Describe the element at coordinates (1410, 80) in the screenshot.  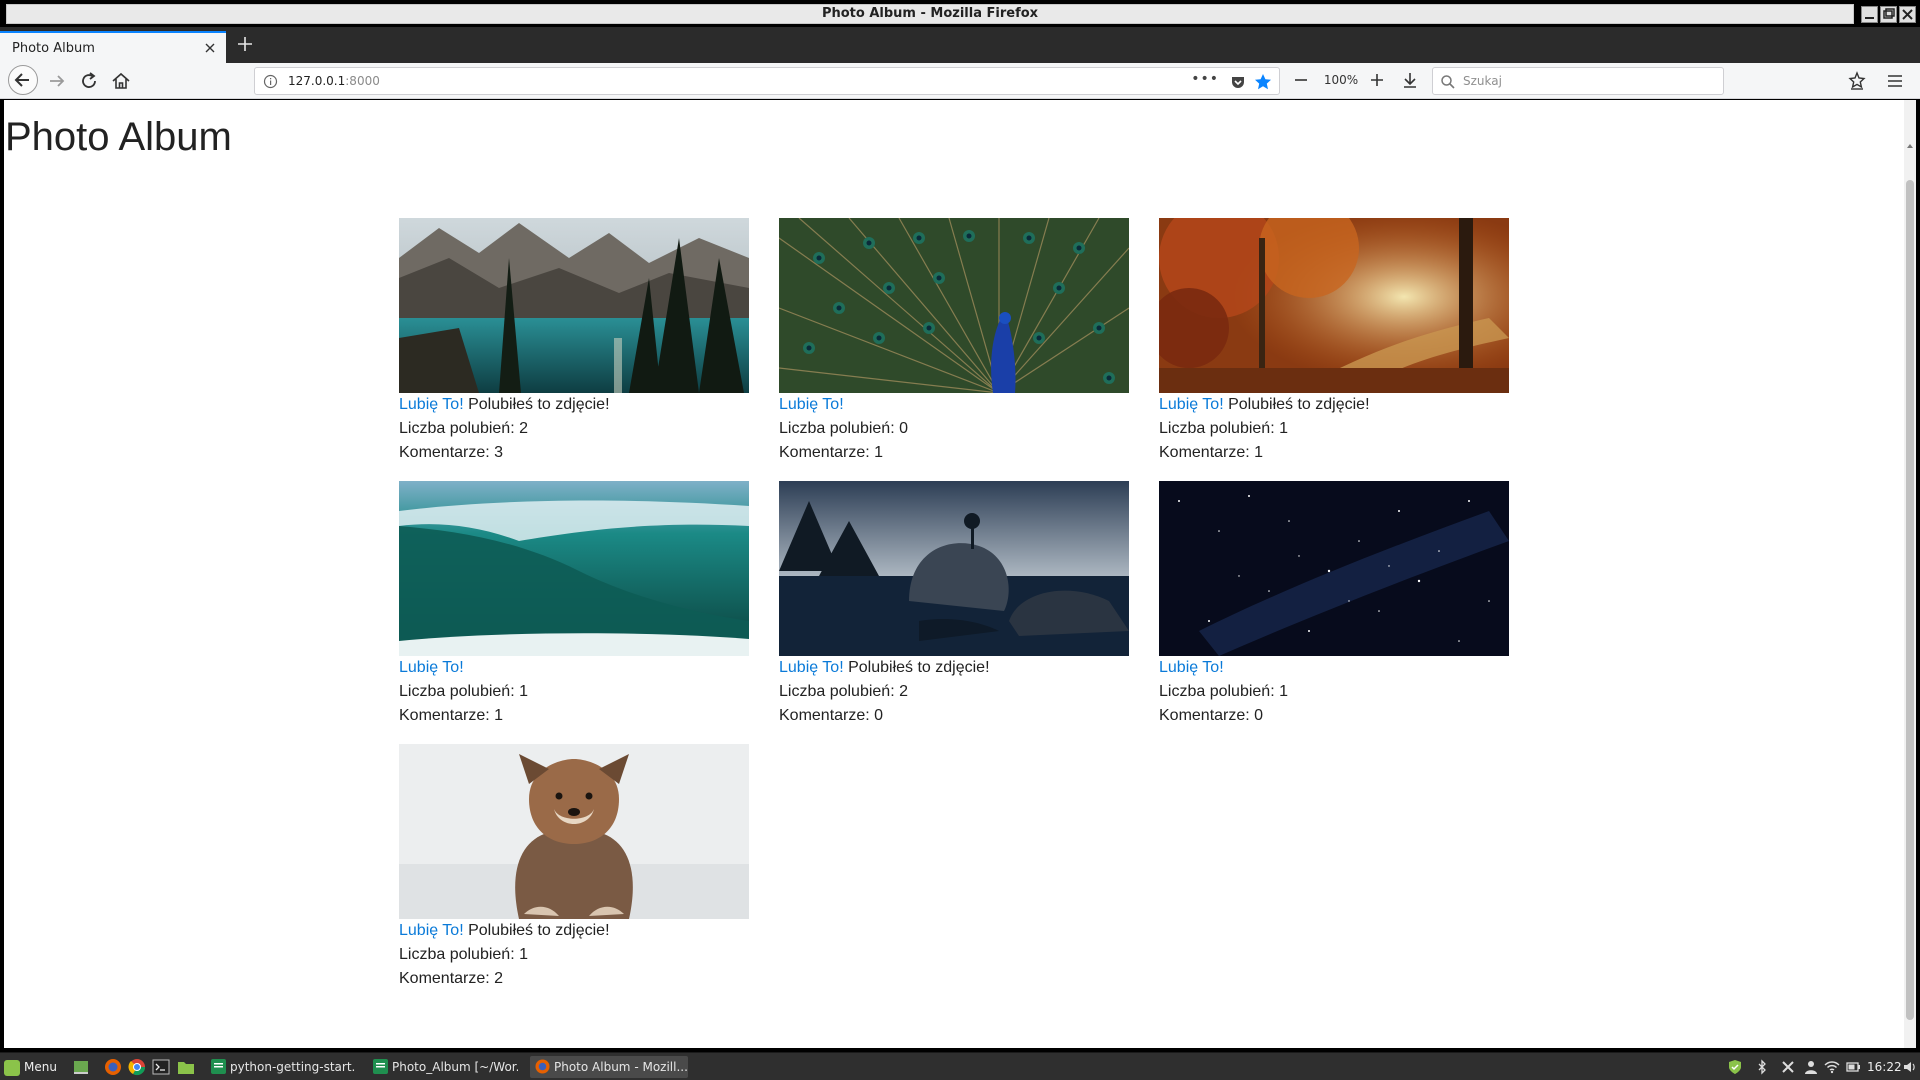
I see `download-icon` at that location.